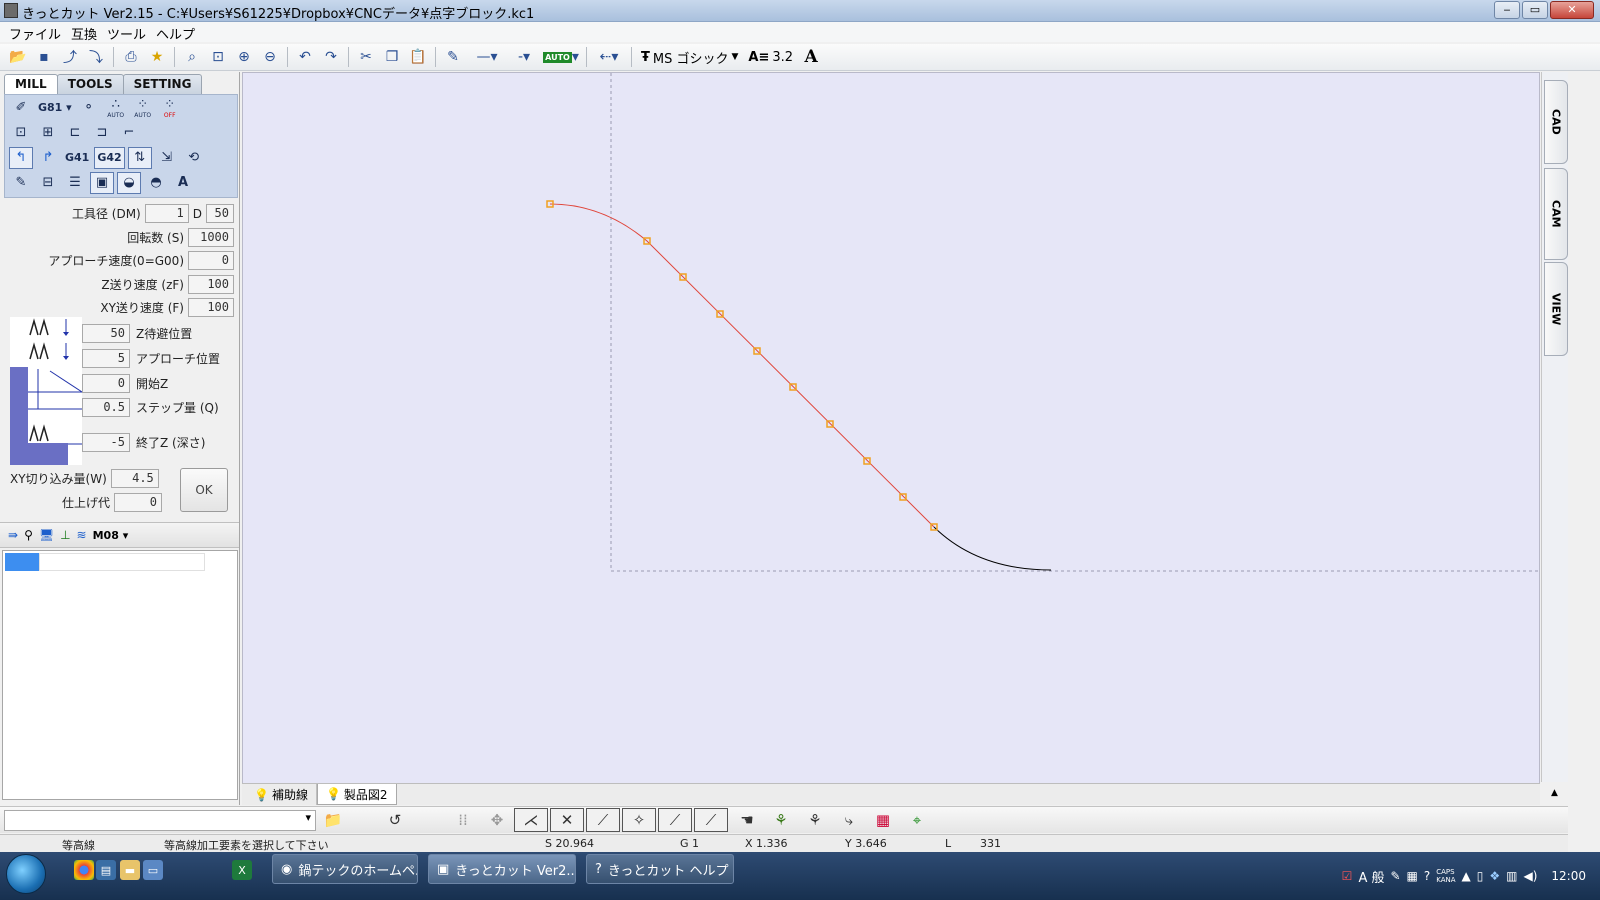  What do you see at coordinates (1511, 876) in the screenshot?
I see `network-icon: ▥` at bounding box center [1511, 876].